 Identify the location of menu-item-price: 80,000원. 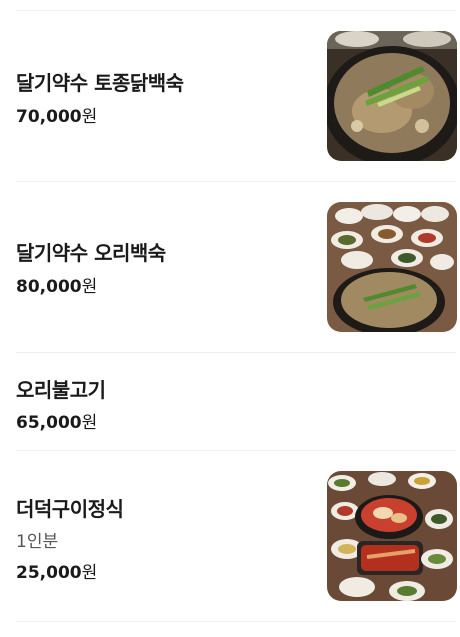
(56, 284).